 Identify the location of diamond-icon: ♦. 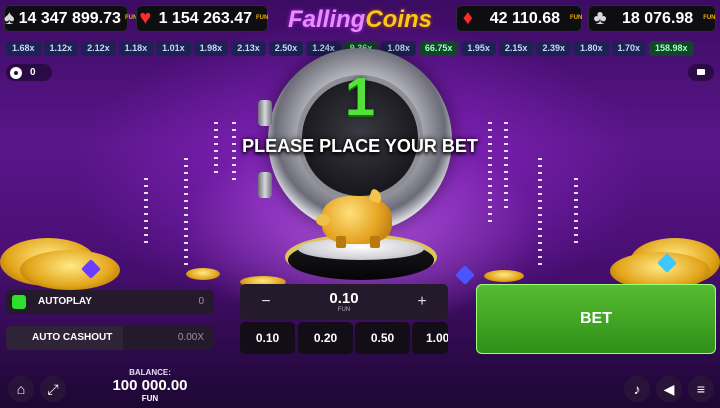
(467, 18).